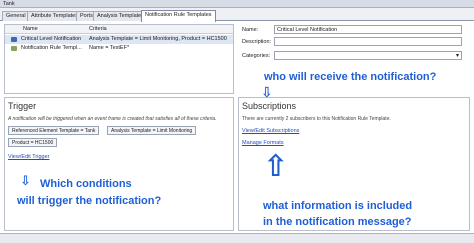 The width and height of the screenshot is (474, 243). I want to click on name-label: Name:, so click(250, 30).